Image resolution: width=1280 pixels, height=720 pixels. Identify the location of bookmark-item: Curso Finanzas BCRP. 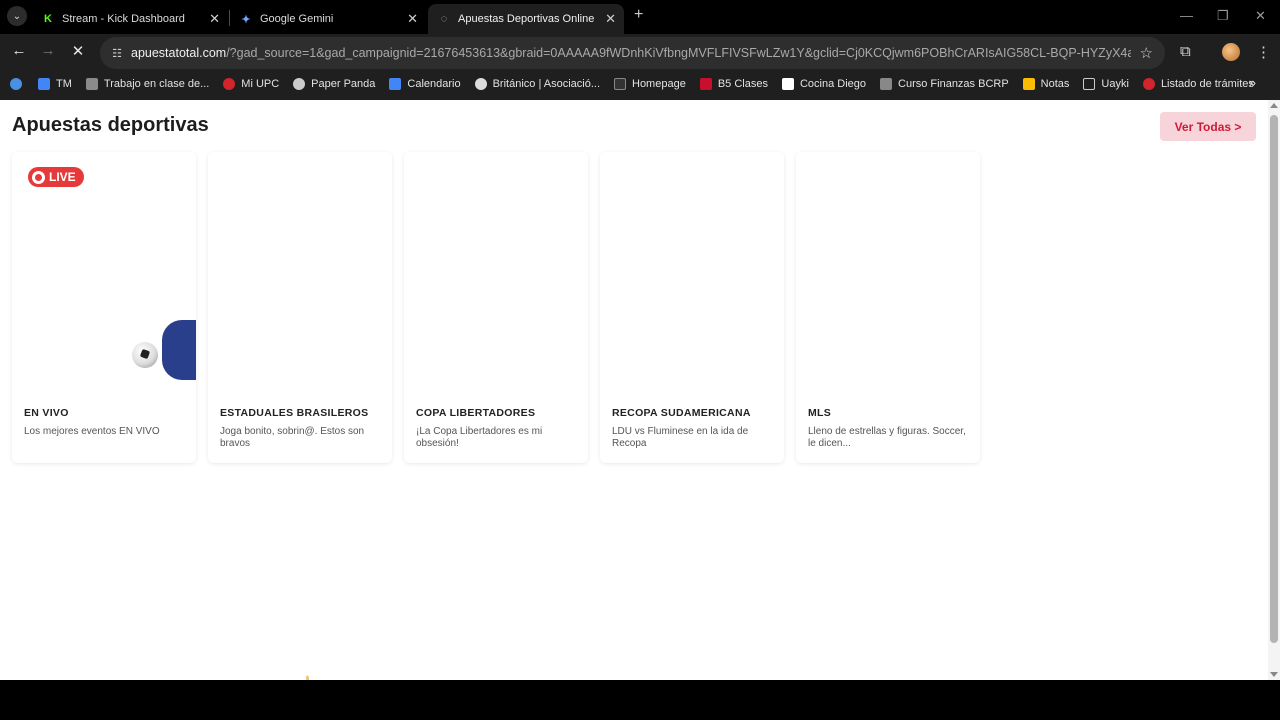
(944, 84).